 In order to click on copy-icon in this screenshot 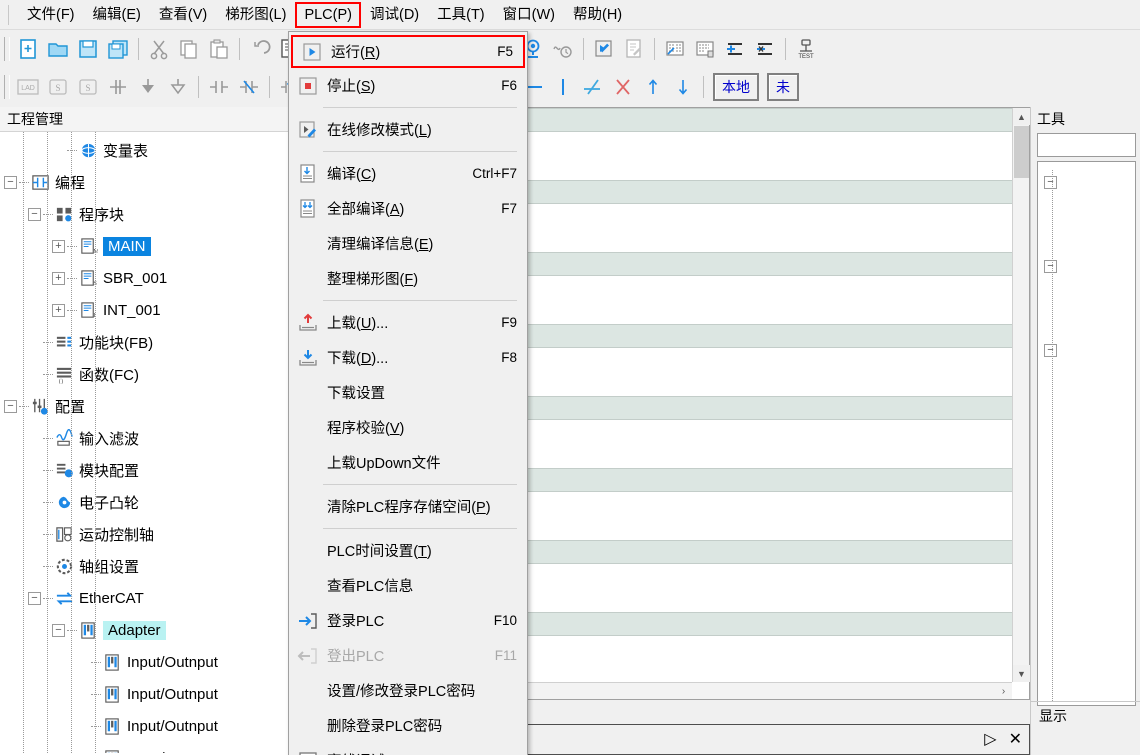, I will do `click(189, 49)`.